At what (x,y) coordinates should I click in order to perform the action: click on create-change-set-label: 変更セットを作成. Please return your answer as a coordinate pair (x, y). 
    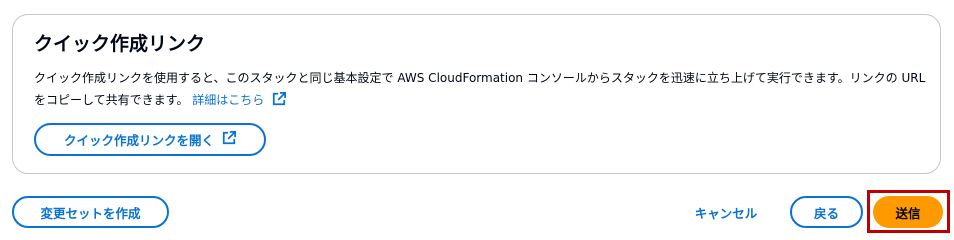
    Looking at the image, I should click on (90, 213).